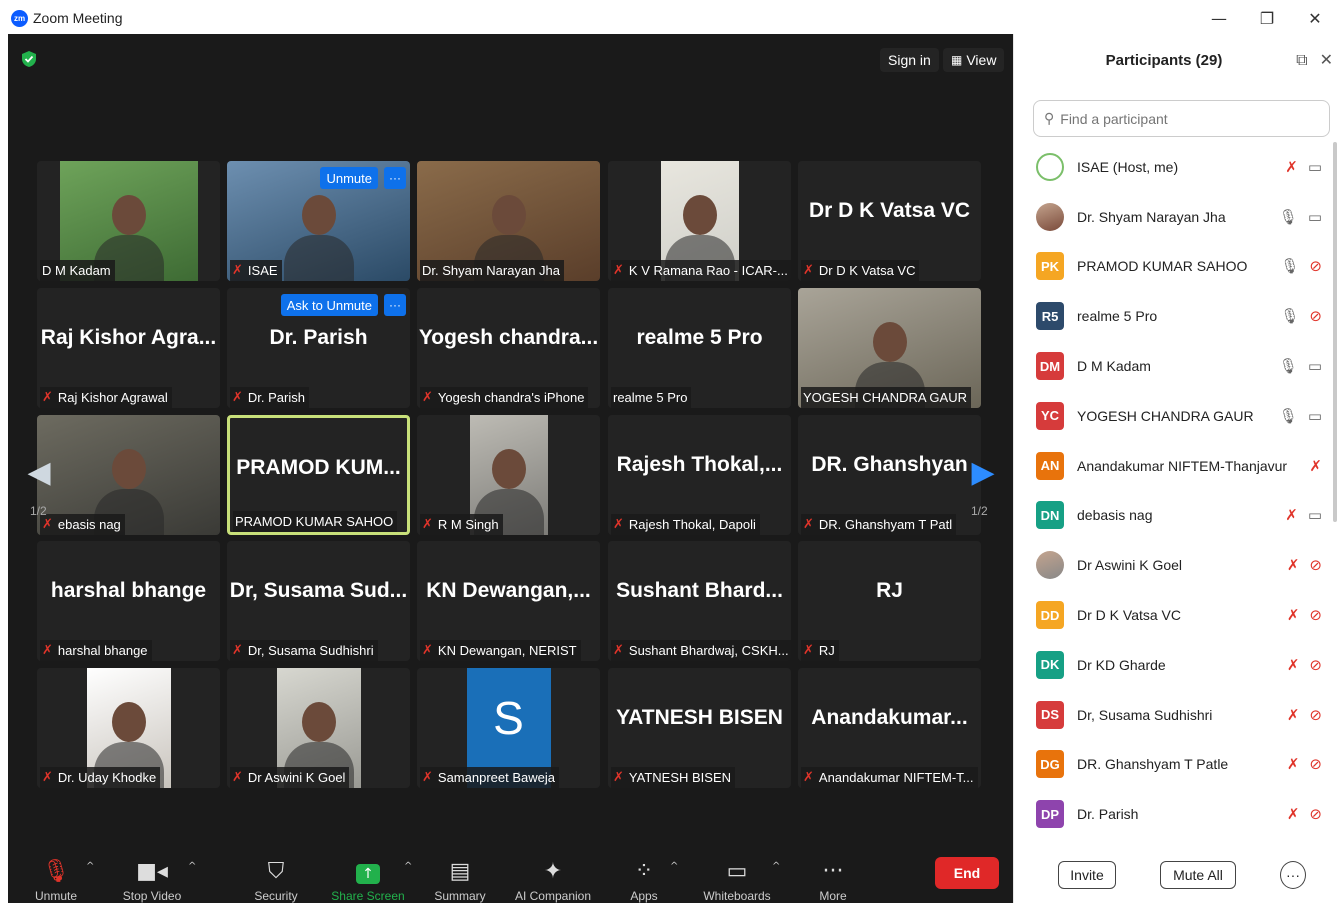 The image size is (1339, 903). Describe the element at coordinates (152, 875) in the screenshot. I see `stop-video-button: ■◂ Stop Video` at that location.